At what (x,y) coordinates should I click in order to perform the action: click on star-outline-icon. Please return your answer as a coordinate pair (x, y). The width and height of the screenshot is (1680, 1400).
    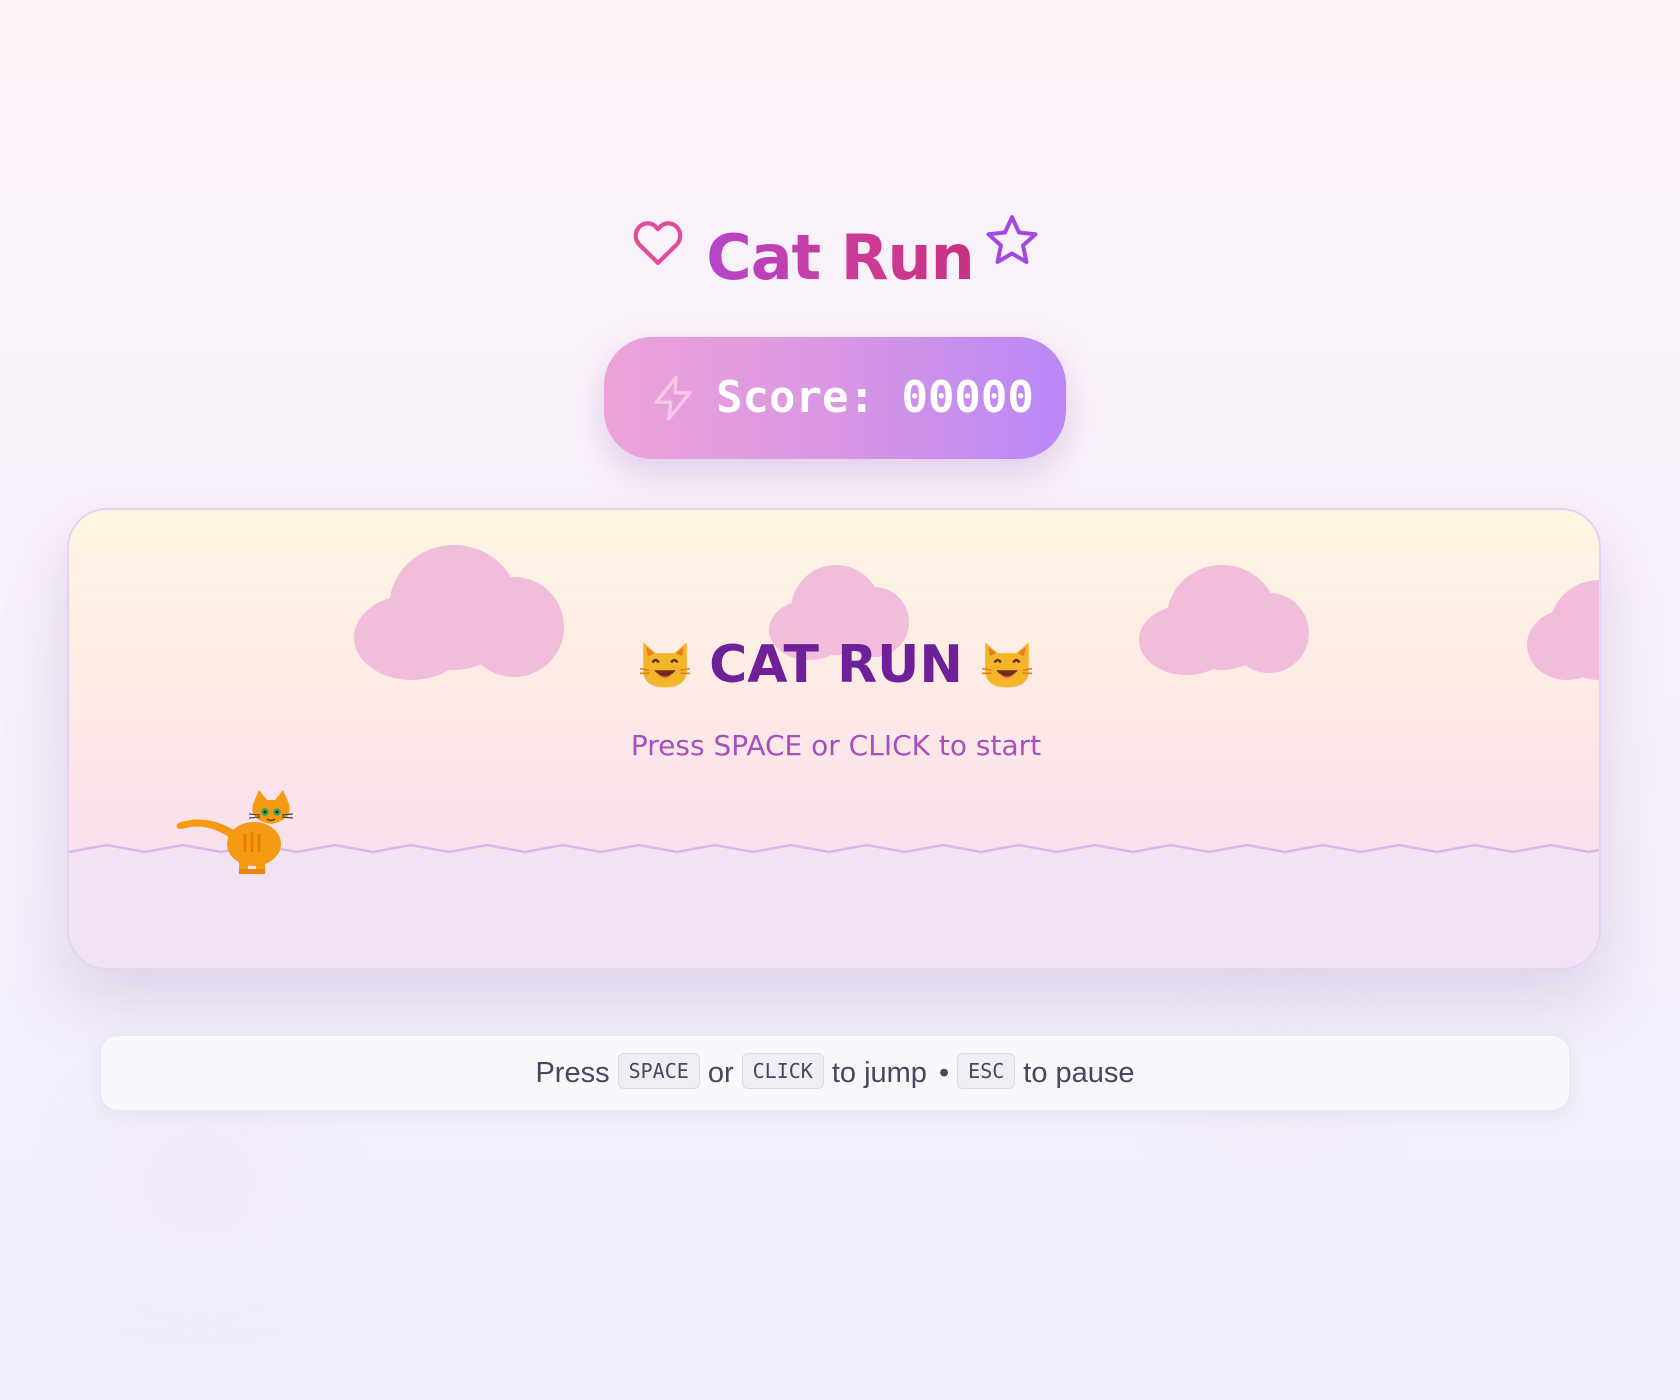
    Looking at the image, I should click on (1012, 239).